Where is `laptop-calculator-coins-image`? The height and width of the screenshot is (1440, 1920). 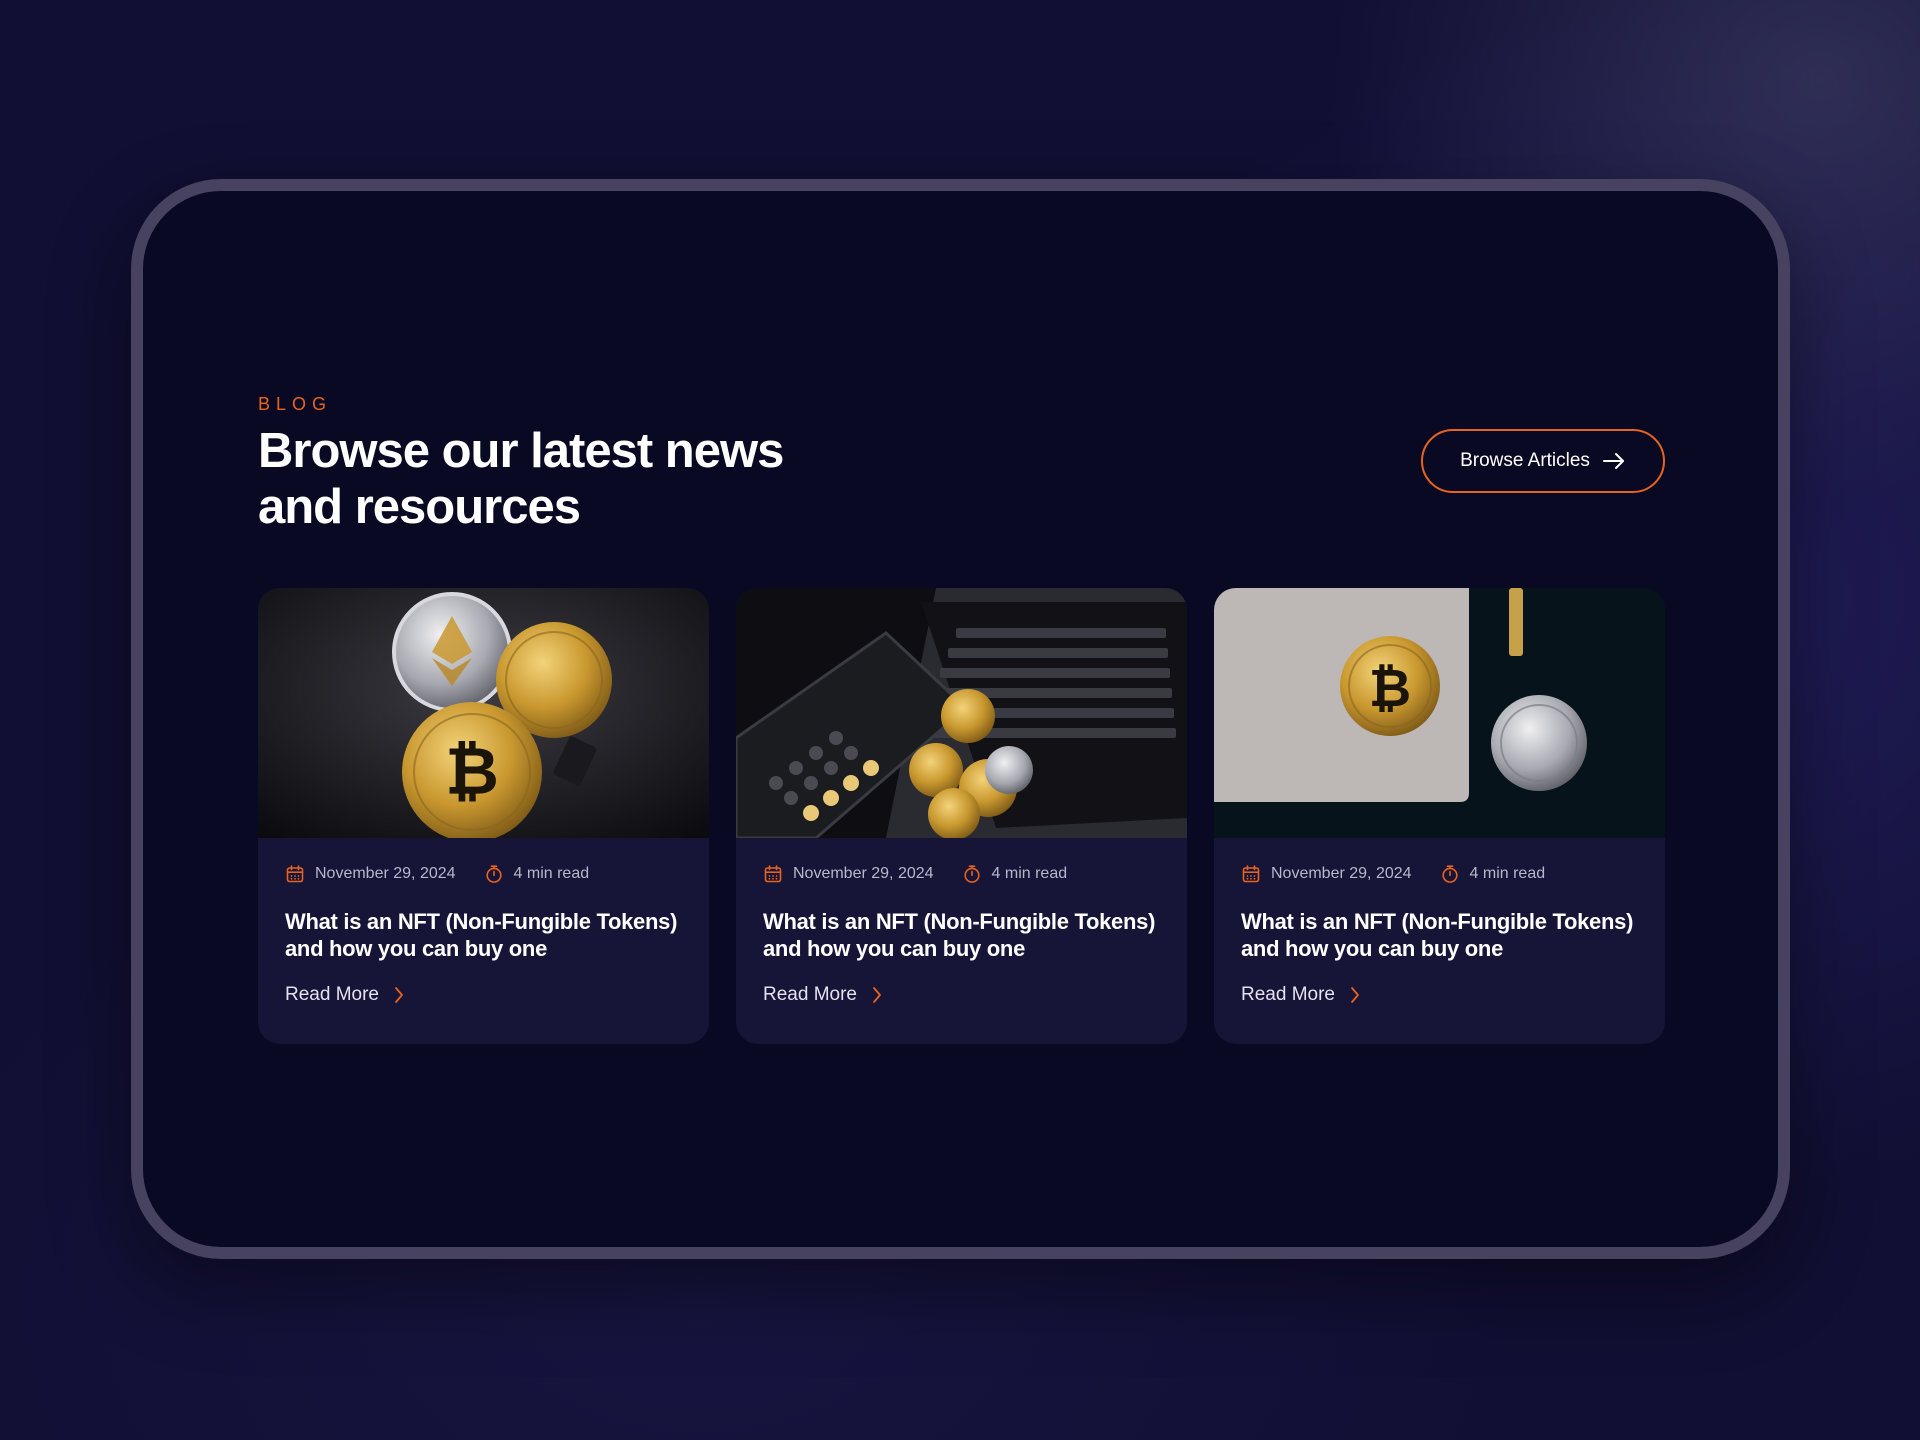 laptop-calculator-coins-image is located at coordinates (961, 713).